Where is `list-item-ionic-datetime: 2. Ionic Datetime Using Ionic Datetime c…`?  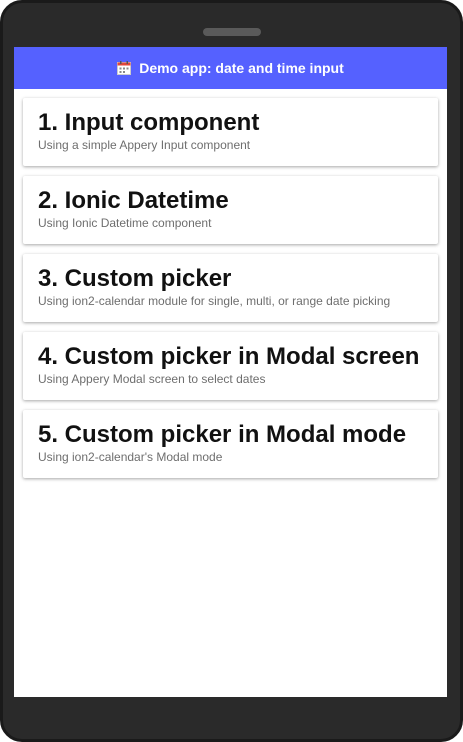 list-item-ionic-datetime: 2. Ionic Datetime Using Ionic Datetime c… is located at coordinates (230, 210).